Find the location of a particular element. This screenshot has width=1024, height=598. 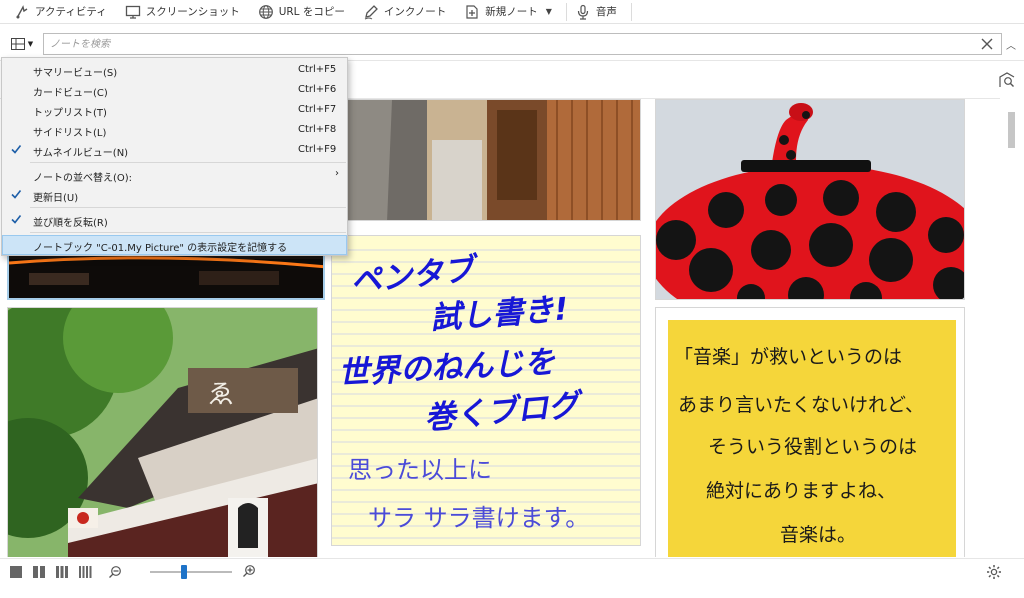

note-thumbnail: ゑ is located at coordinates (162, 432).